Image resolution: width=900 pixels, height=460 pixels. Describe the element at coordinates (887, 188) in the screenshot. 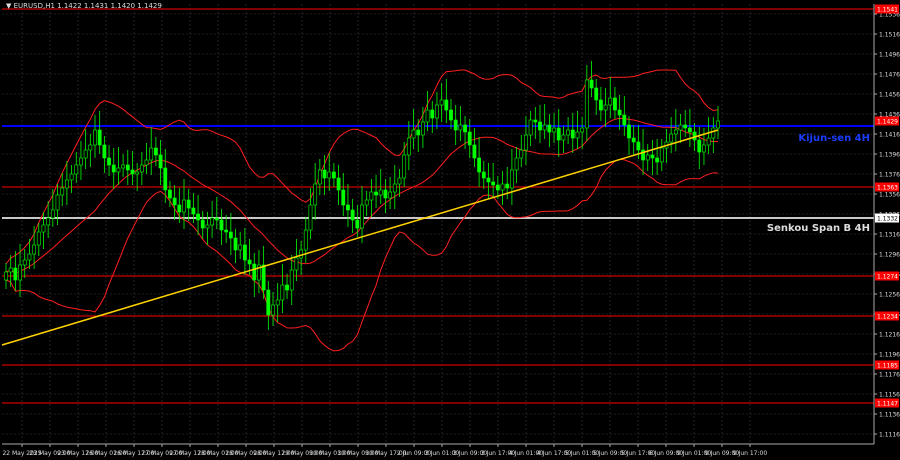

I see `price-tag-text: 1.1363` at that location.